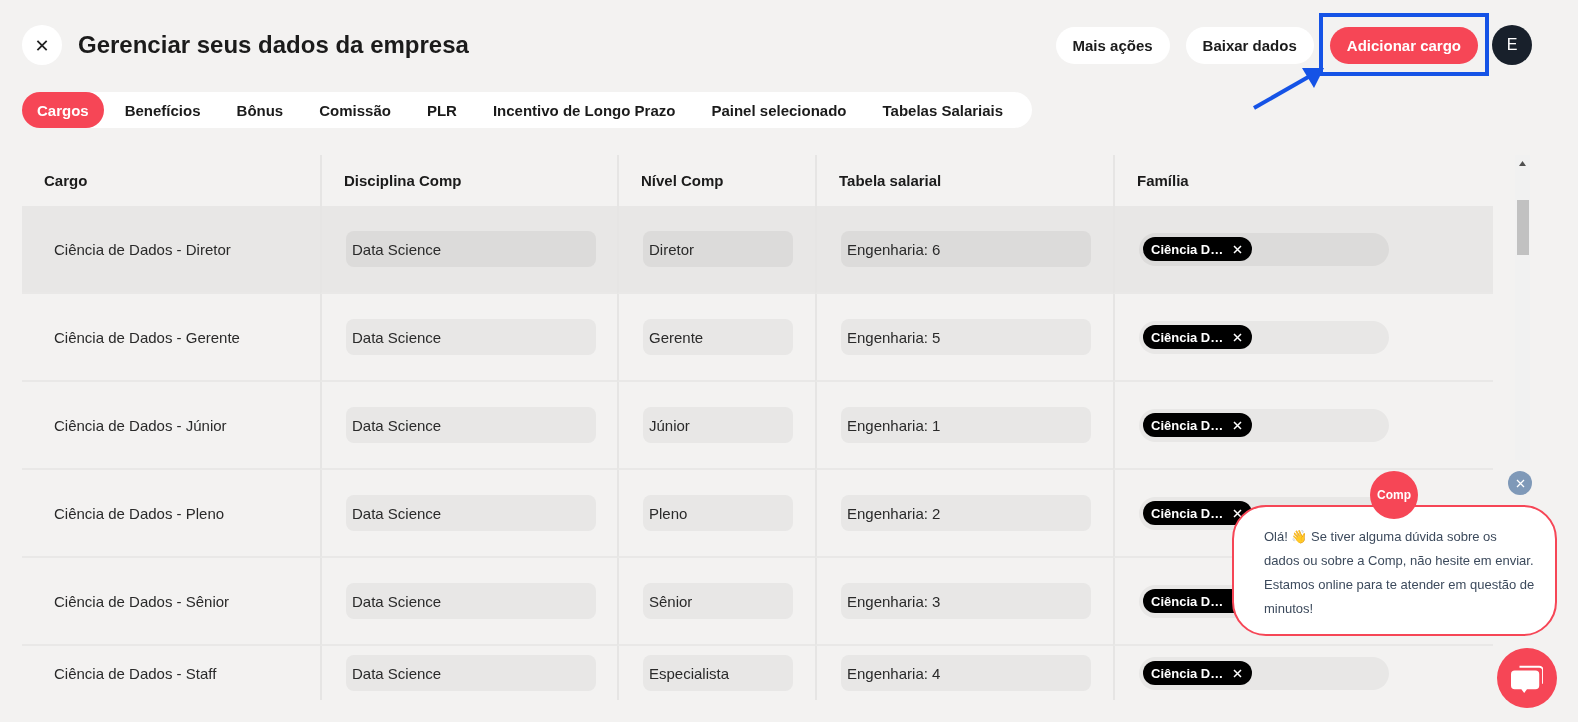 This screenshot has width=1578, height=722. What do you see at coordinates (141, 601) in the screenshot?
I see `table-cell-text: Ciência de Dados - Sênior` at bounding box center [141, 601].